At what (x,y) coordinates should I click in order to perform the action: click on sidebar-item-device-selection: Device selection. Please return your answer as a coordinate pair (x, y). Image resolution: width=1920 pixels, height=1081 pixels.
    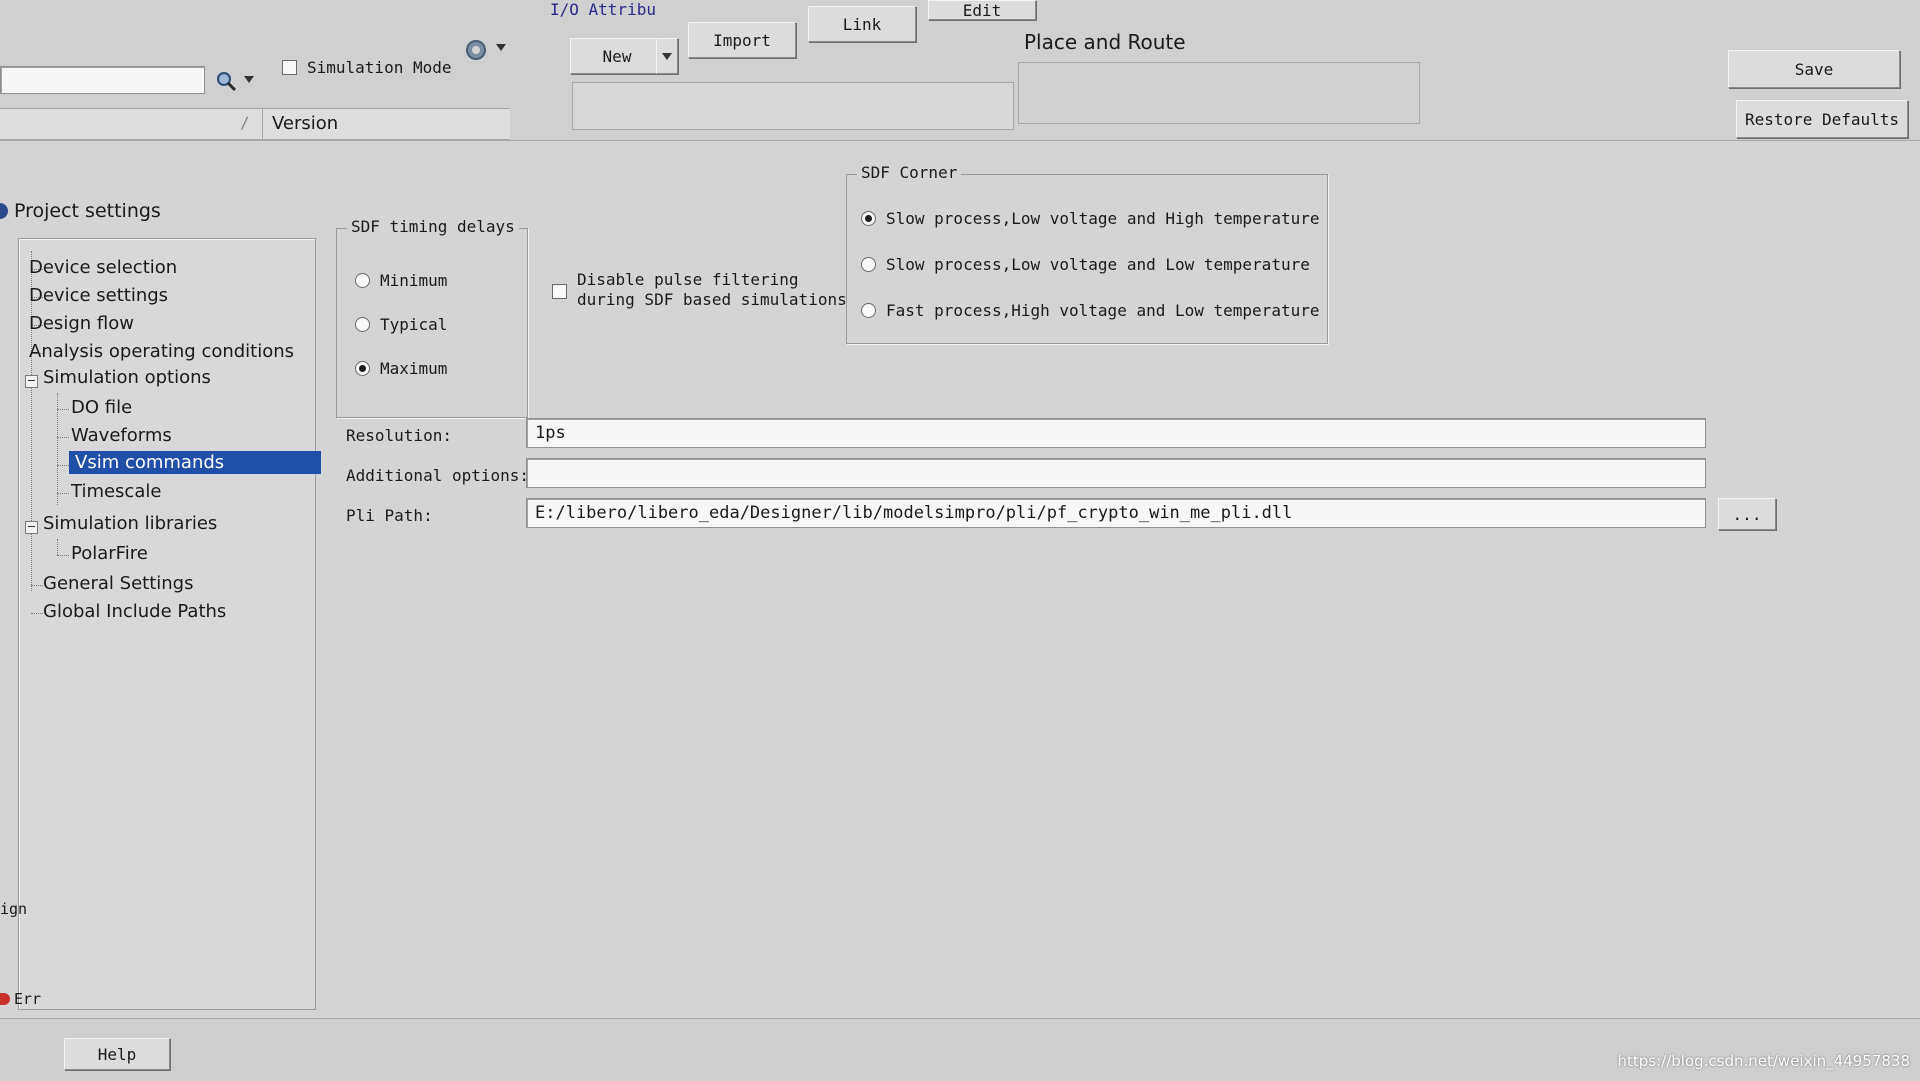
    Looking at the image, I should click on (103, 267).